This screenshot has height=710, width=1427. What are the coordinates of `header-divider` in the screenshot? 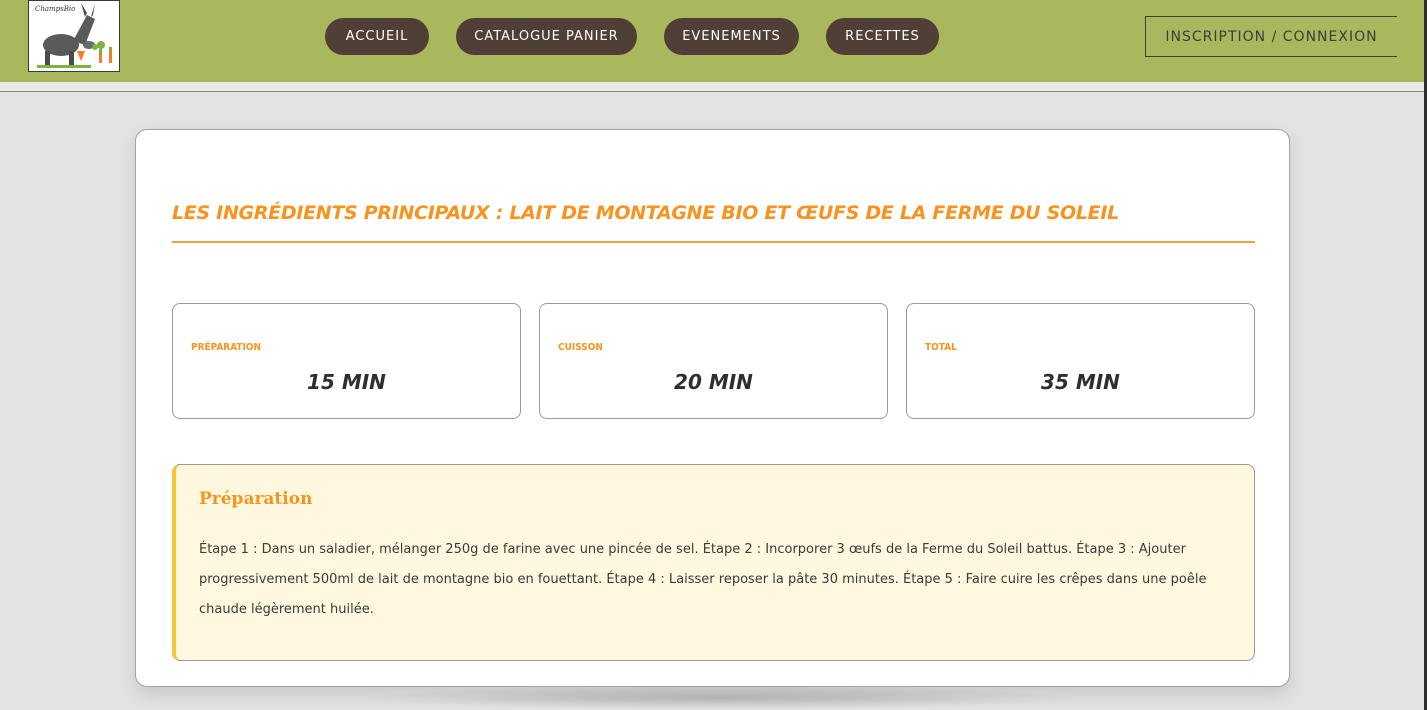 It's located at (713, 87).